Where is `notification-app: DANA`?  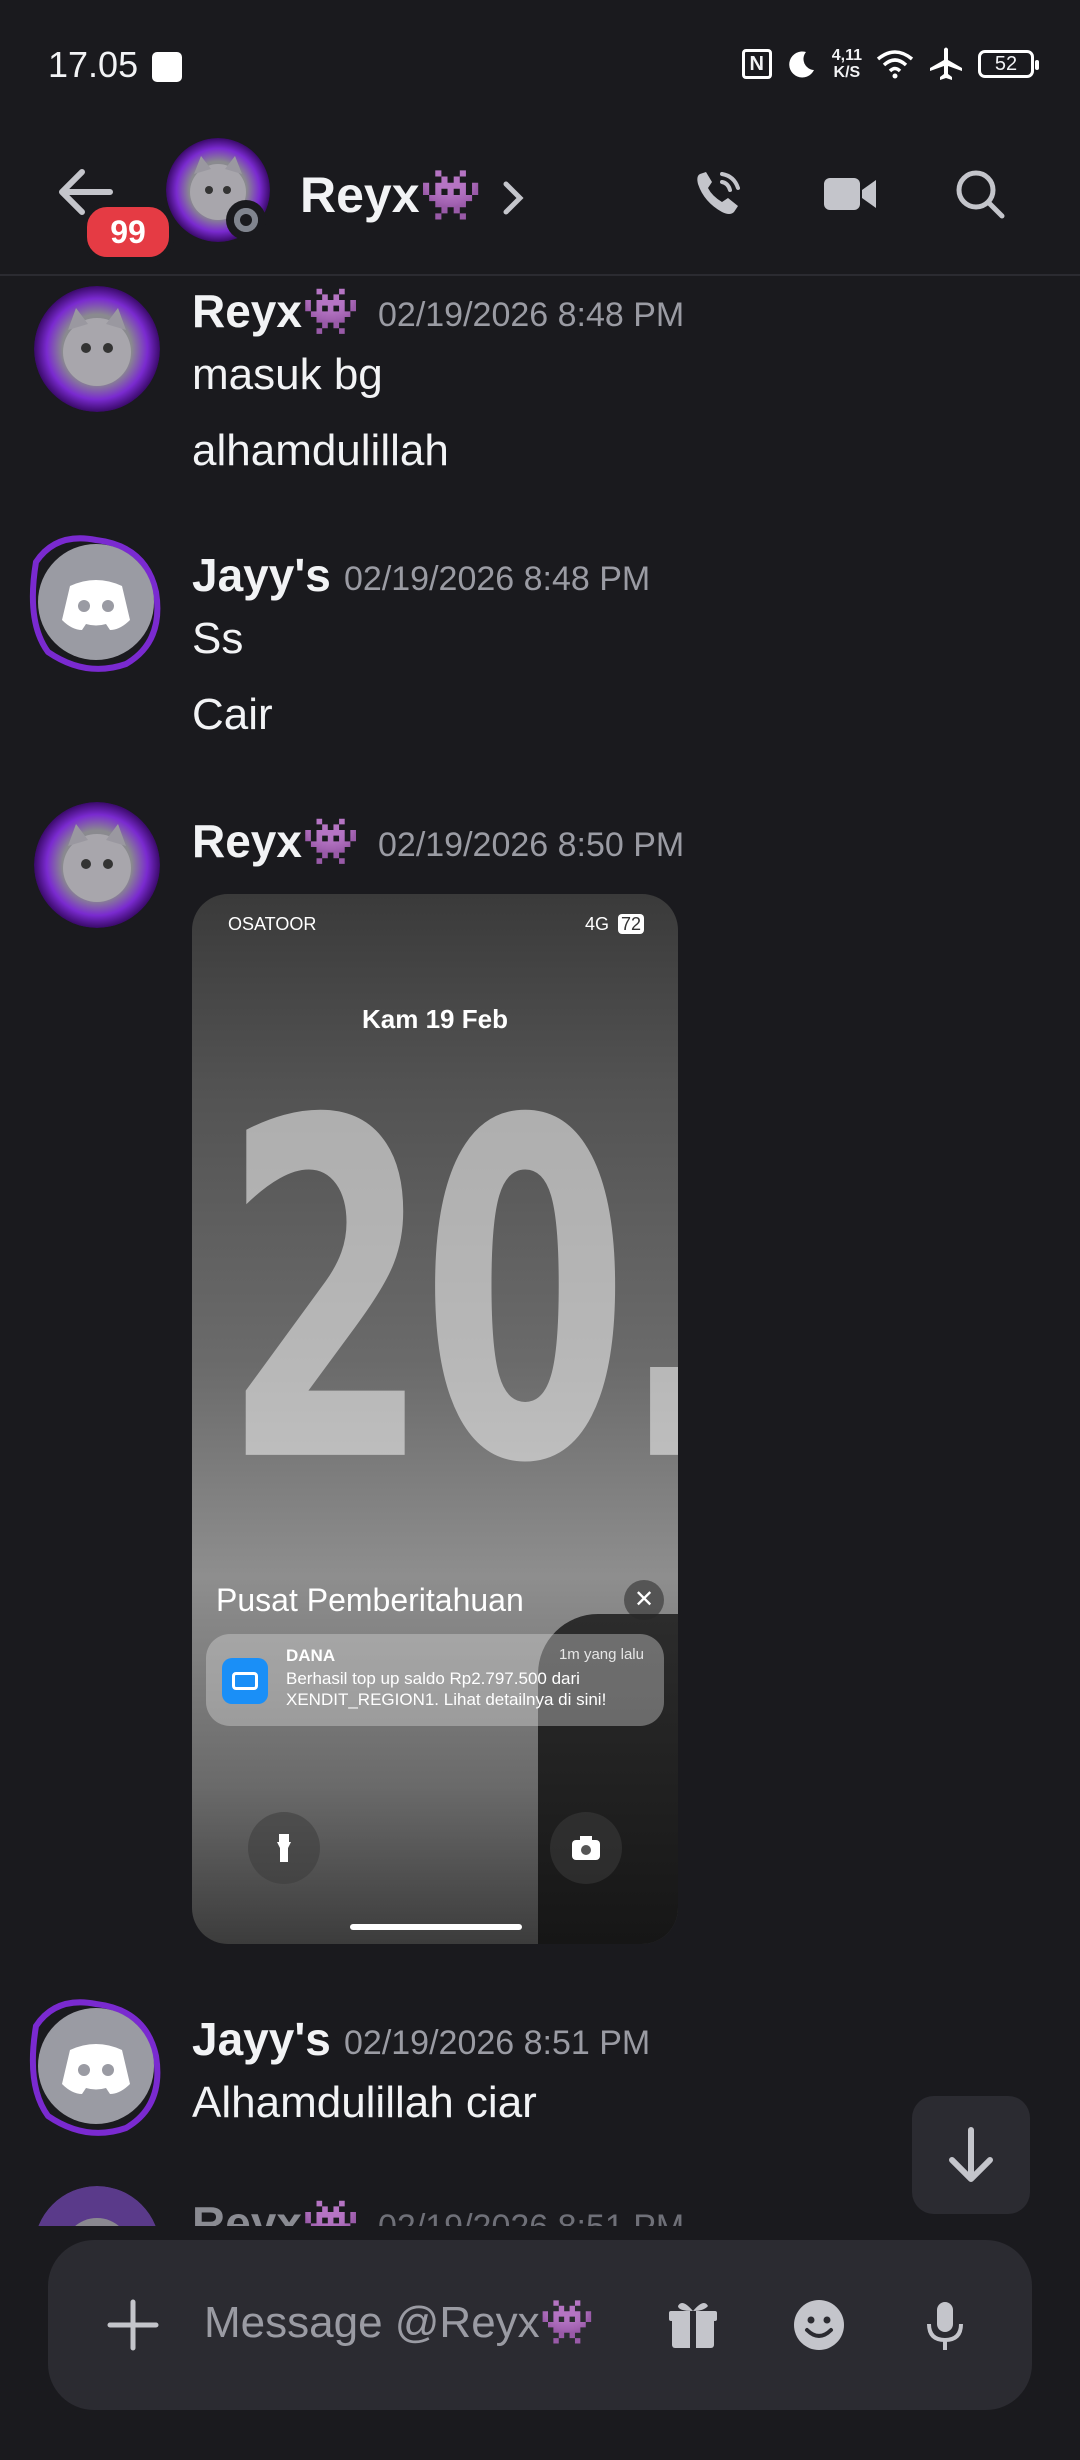 notification-app: DANA is located at coordinates (311, 1655).